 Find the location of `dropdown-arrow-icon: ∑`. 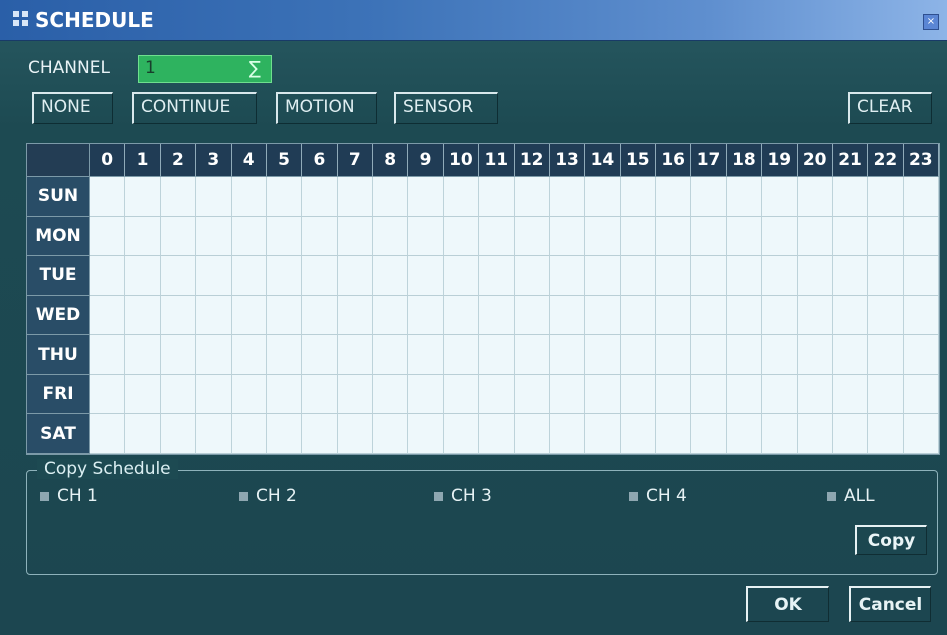

dropdown-arrow-icon: ∑ is located at coordinates (255, 68).